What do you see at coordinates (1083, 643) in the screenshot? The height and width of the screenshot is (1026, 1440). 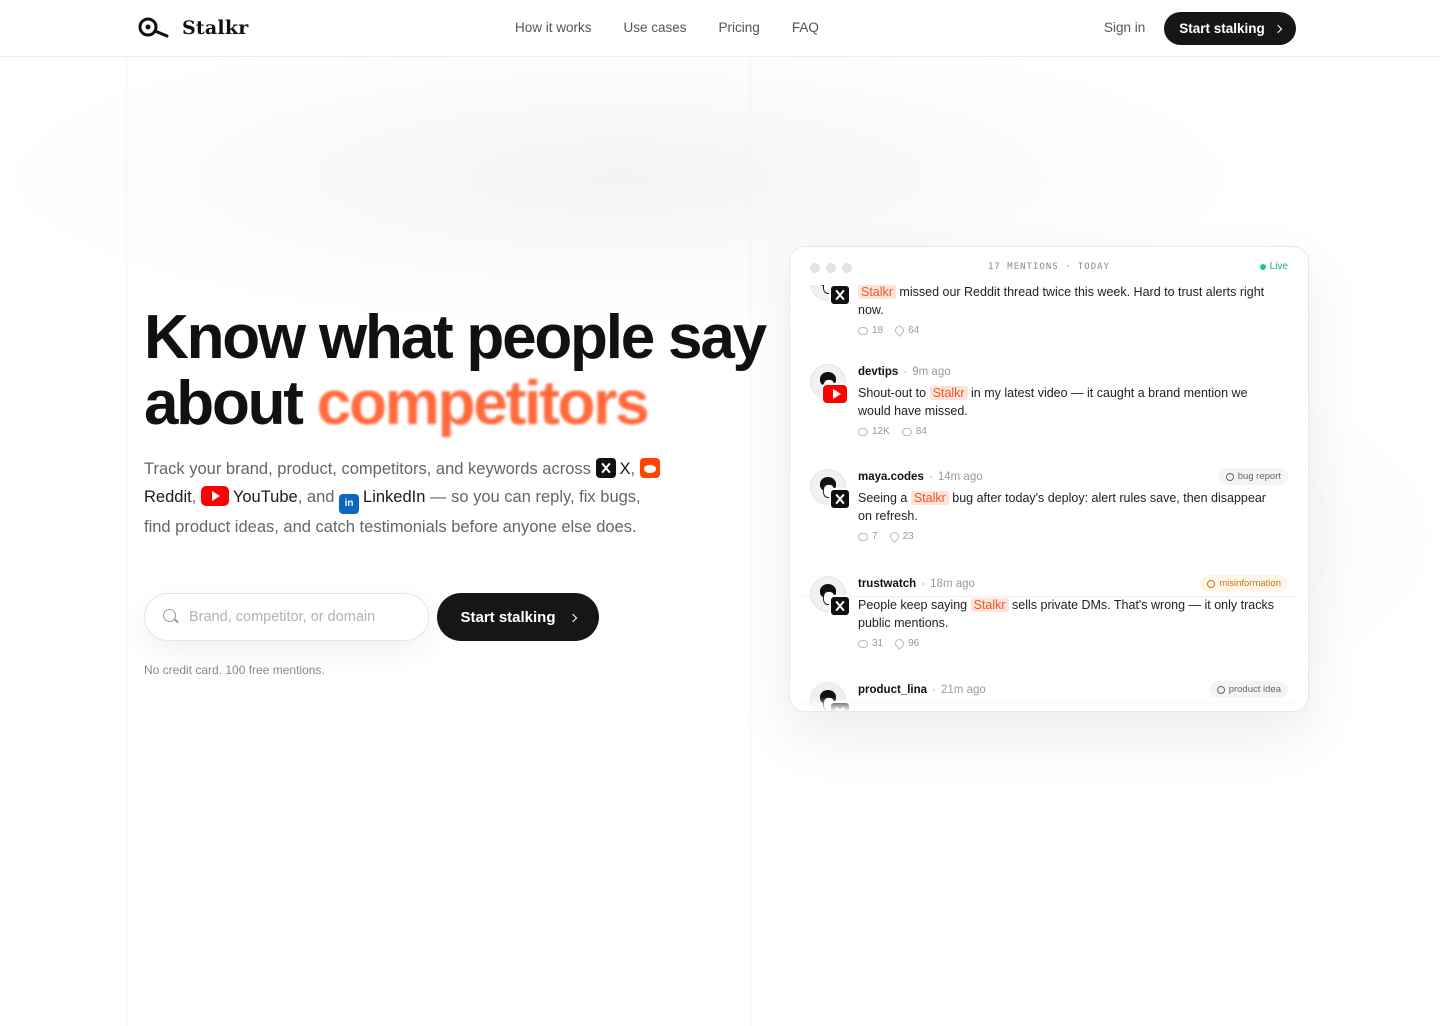 I see `mention-stats: 31 96` at bounding box center [1083, 643].